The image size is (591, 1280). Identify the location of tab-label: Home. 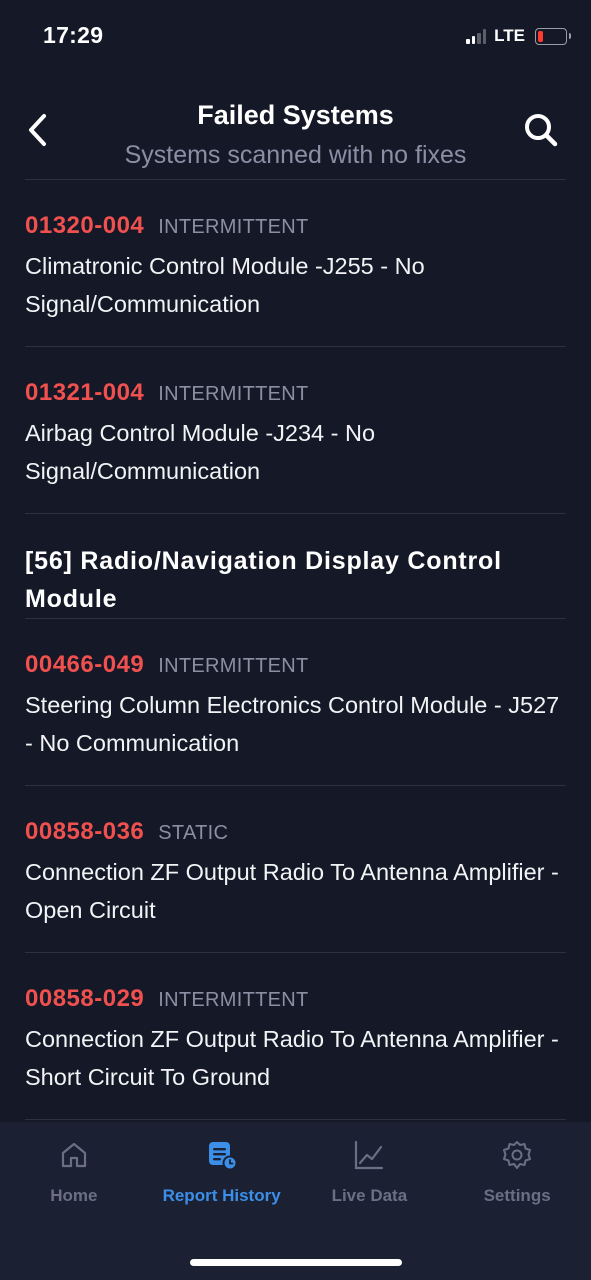
(74, 1195).